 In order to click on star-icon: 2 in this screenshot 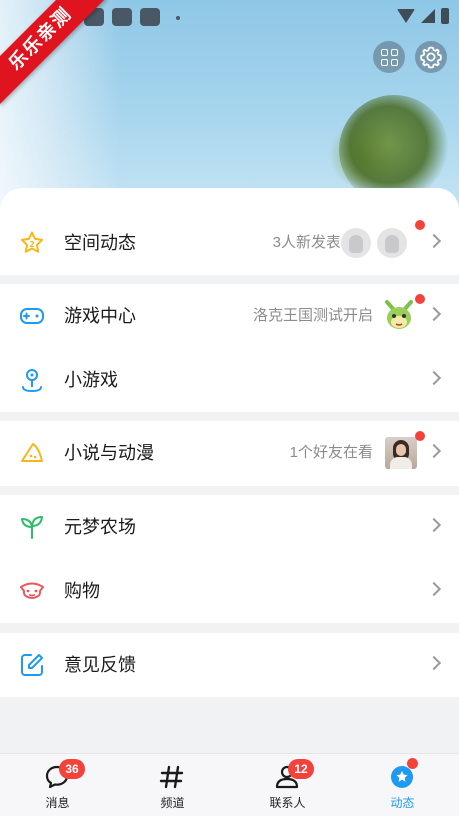, I will do `click(32, 242)`.